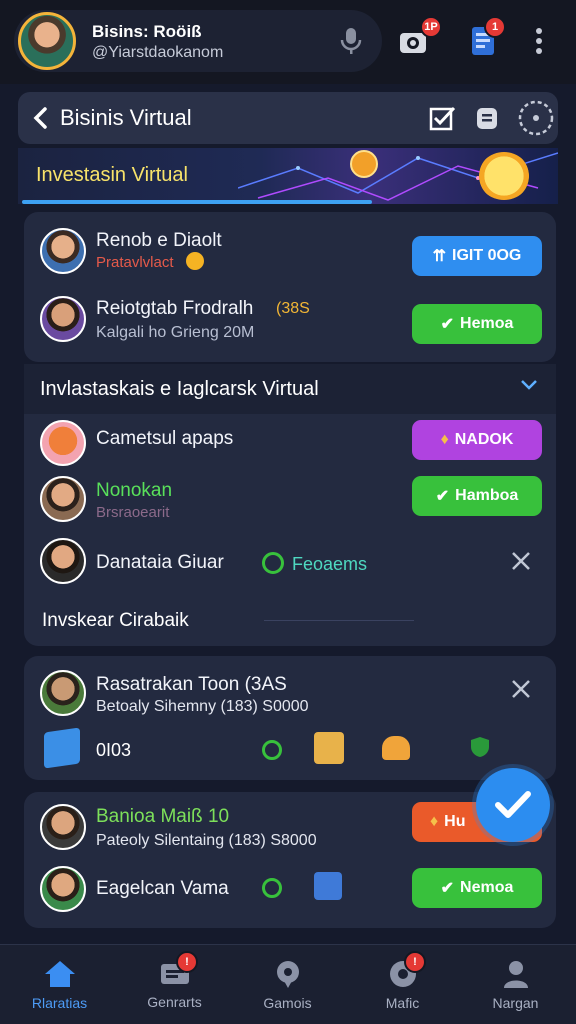  What do you see at coordinates (59, 974) in the screenshot?
I see `home-icon` at bounding box center [59, 974].